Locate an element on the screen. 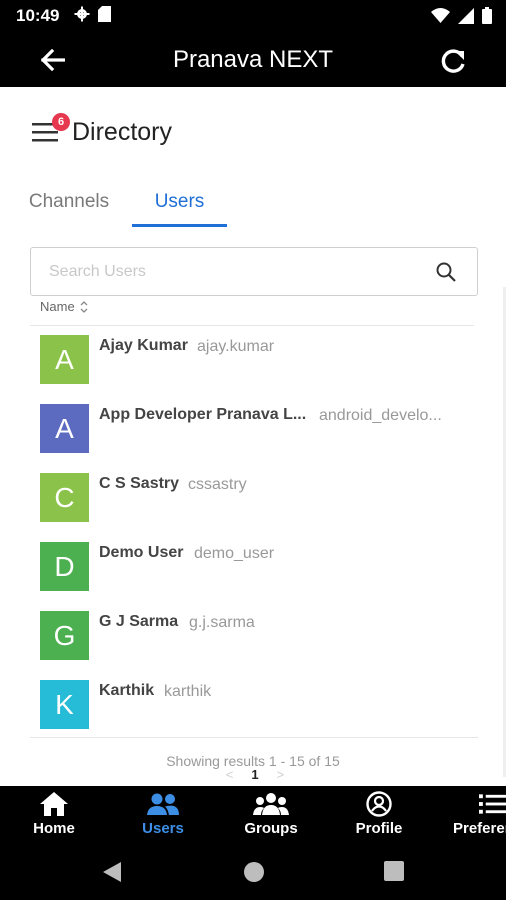 The height and width of the screenshot is (900, 506). status-time: 10:49 is located at coordinates (38, 15).